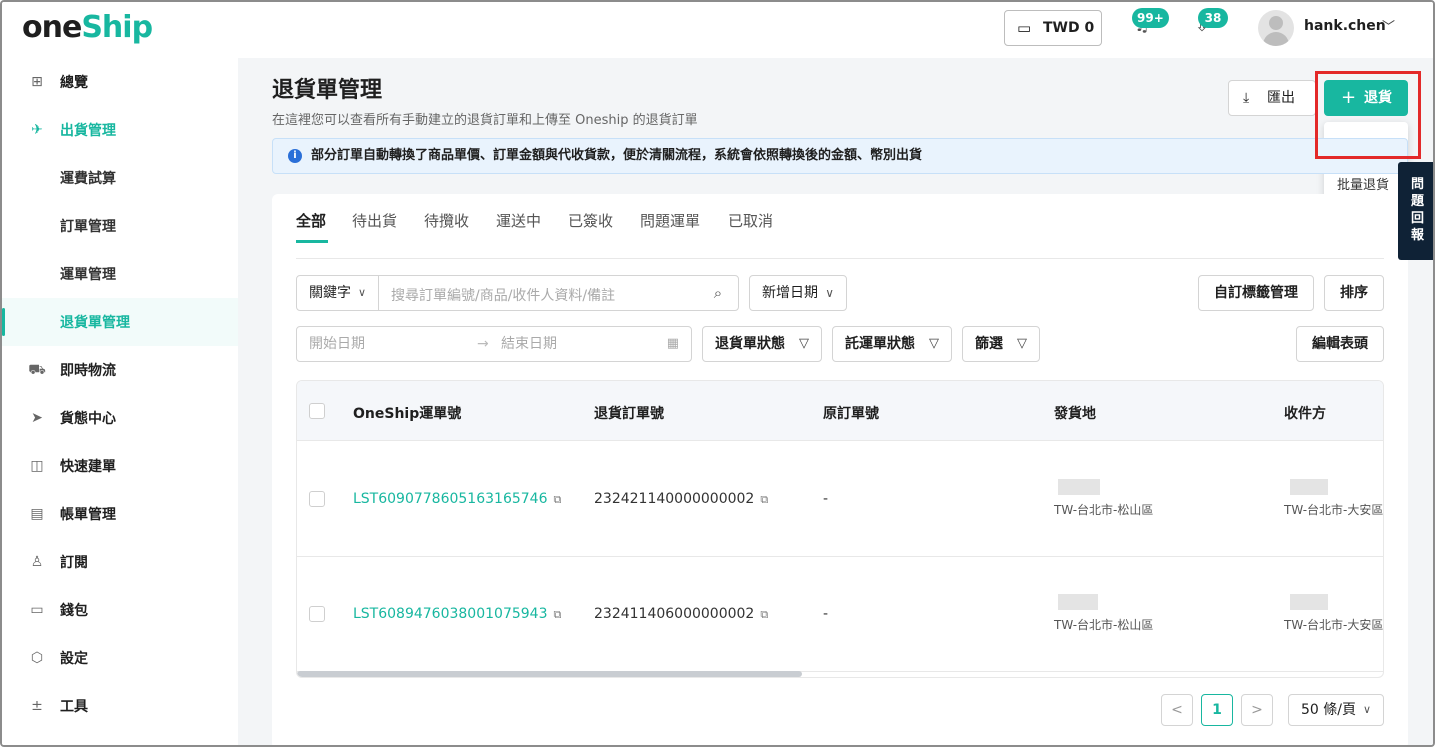  I want to click on date-range-picker: 開始日期 → 結束日期 ▦, so click(494, 344).